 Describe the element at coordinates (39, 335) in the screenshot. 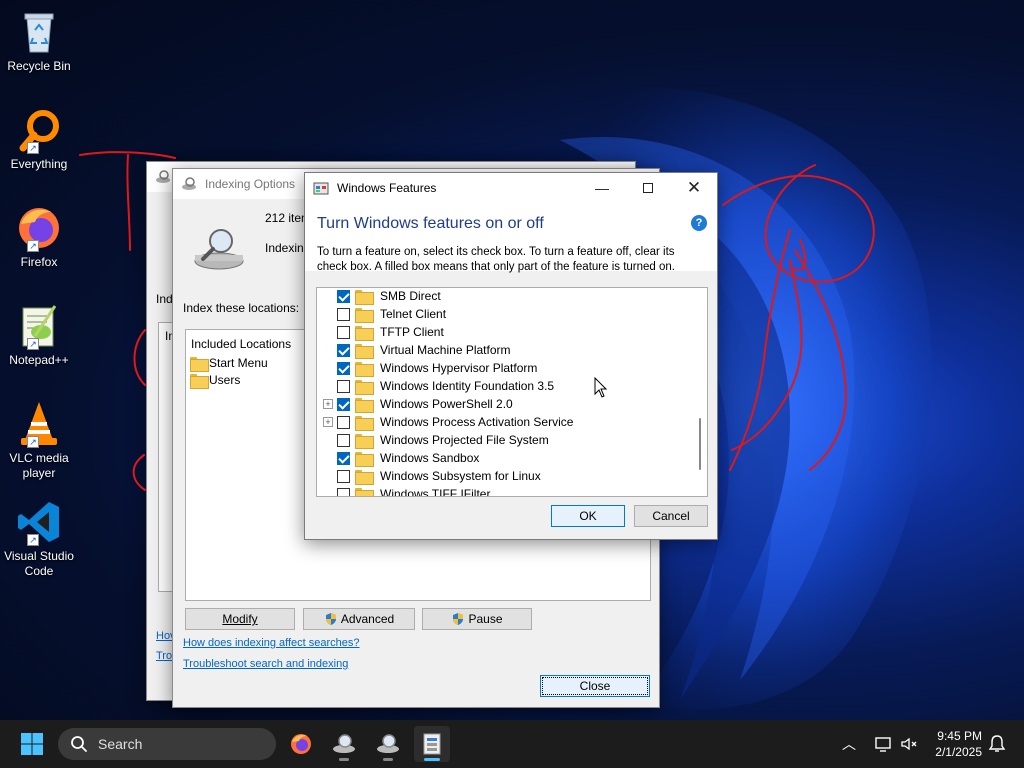

I see `desktop-icon-notepadpp: ↗ Notepad++` at that location.